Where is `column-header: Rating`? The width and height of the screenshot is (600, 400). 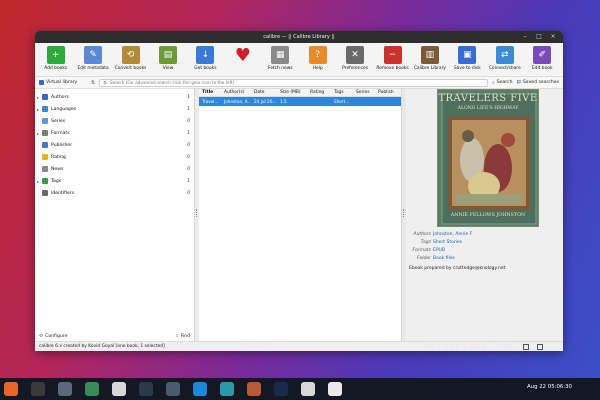 column-header: Rating is located at coordinates (319, 92).